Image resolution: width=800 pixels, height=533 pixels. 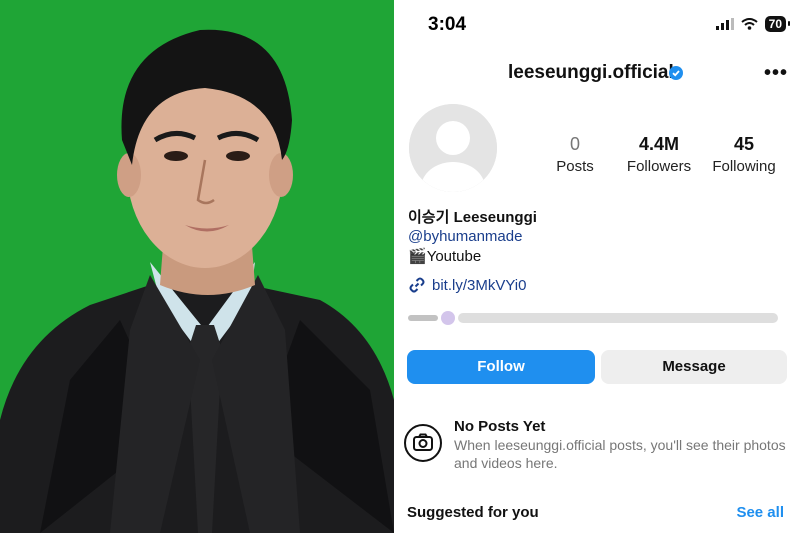 I want to click on bio-external-link: bit.ly/3MkVYi0, so click(x=467, y=285).